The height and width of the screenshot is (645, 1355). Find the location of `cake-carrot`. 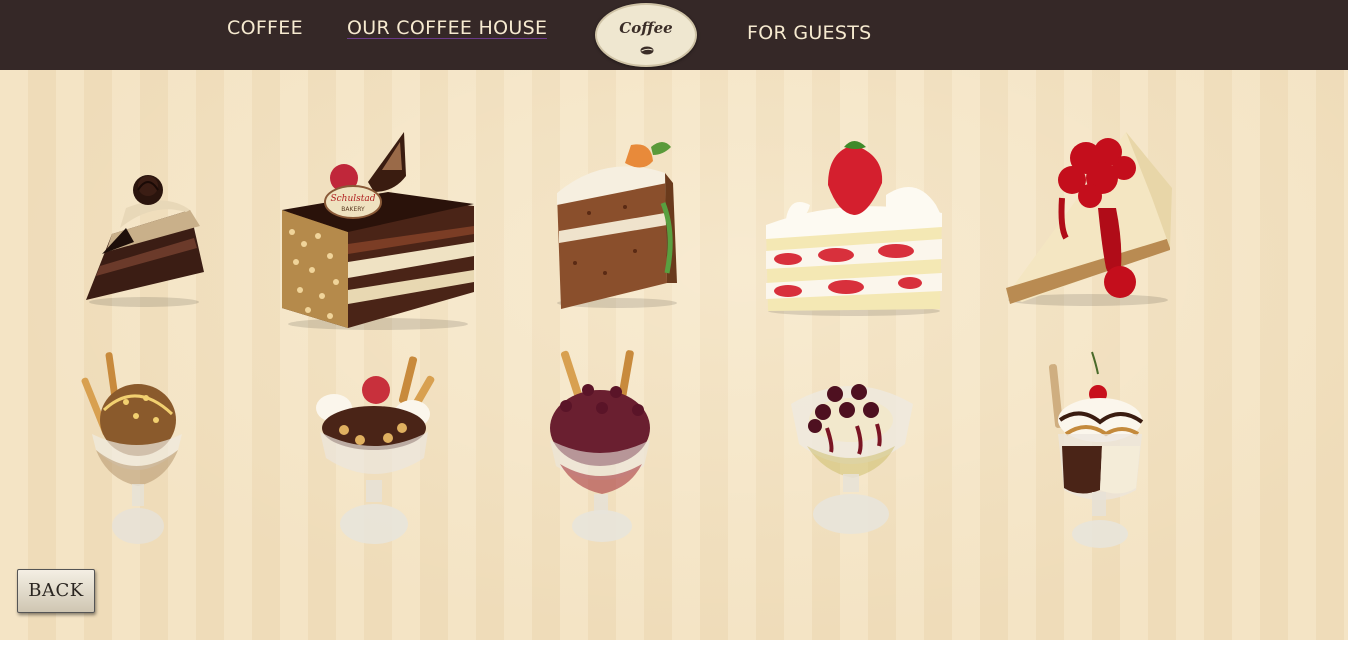

cake-carrot is located at coordinates (617, 222).